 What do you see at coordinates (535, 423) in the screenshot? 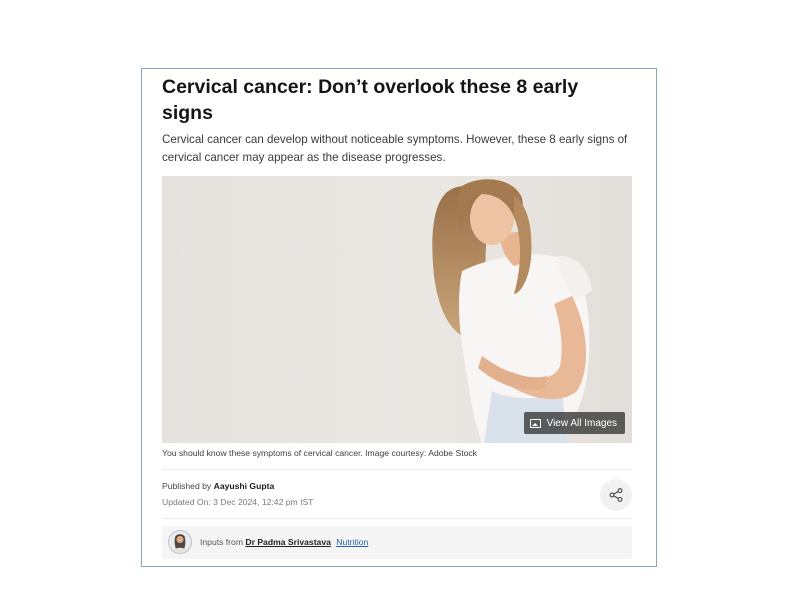
I see `image-icon` at bounding box center [535, 423].